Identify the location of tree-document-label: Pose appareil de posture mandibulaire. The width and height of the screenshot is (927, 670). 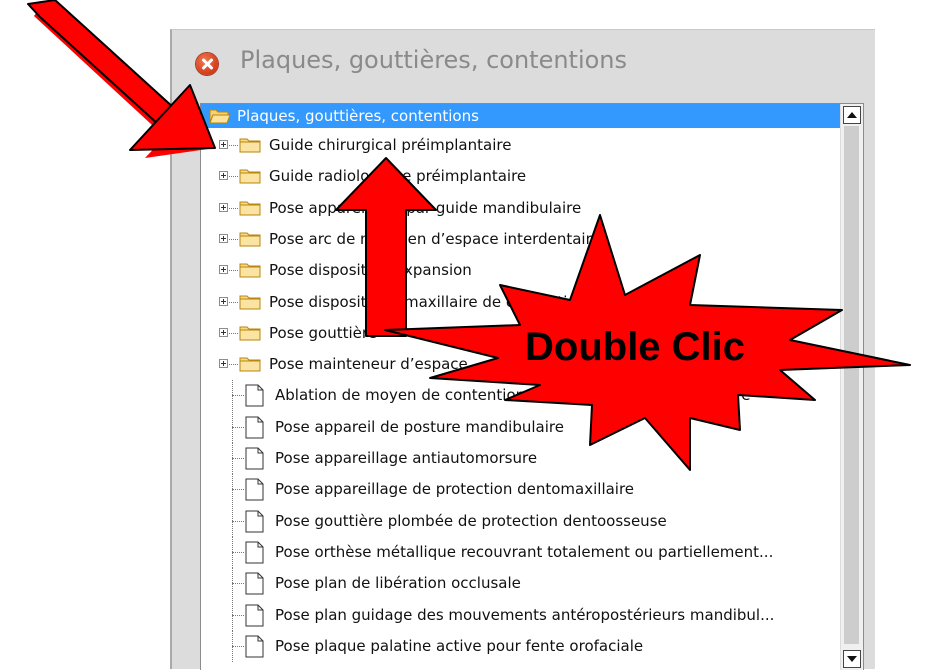
(419, 426).